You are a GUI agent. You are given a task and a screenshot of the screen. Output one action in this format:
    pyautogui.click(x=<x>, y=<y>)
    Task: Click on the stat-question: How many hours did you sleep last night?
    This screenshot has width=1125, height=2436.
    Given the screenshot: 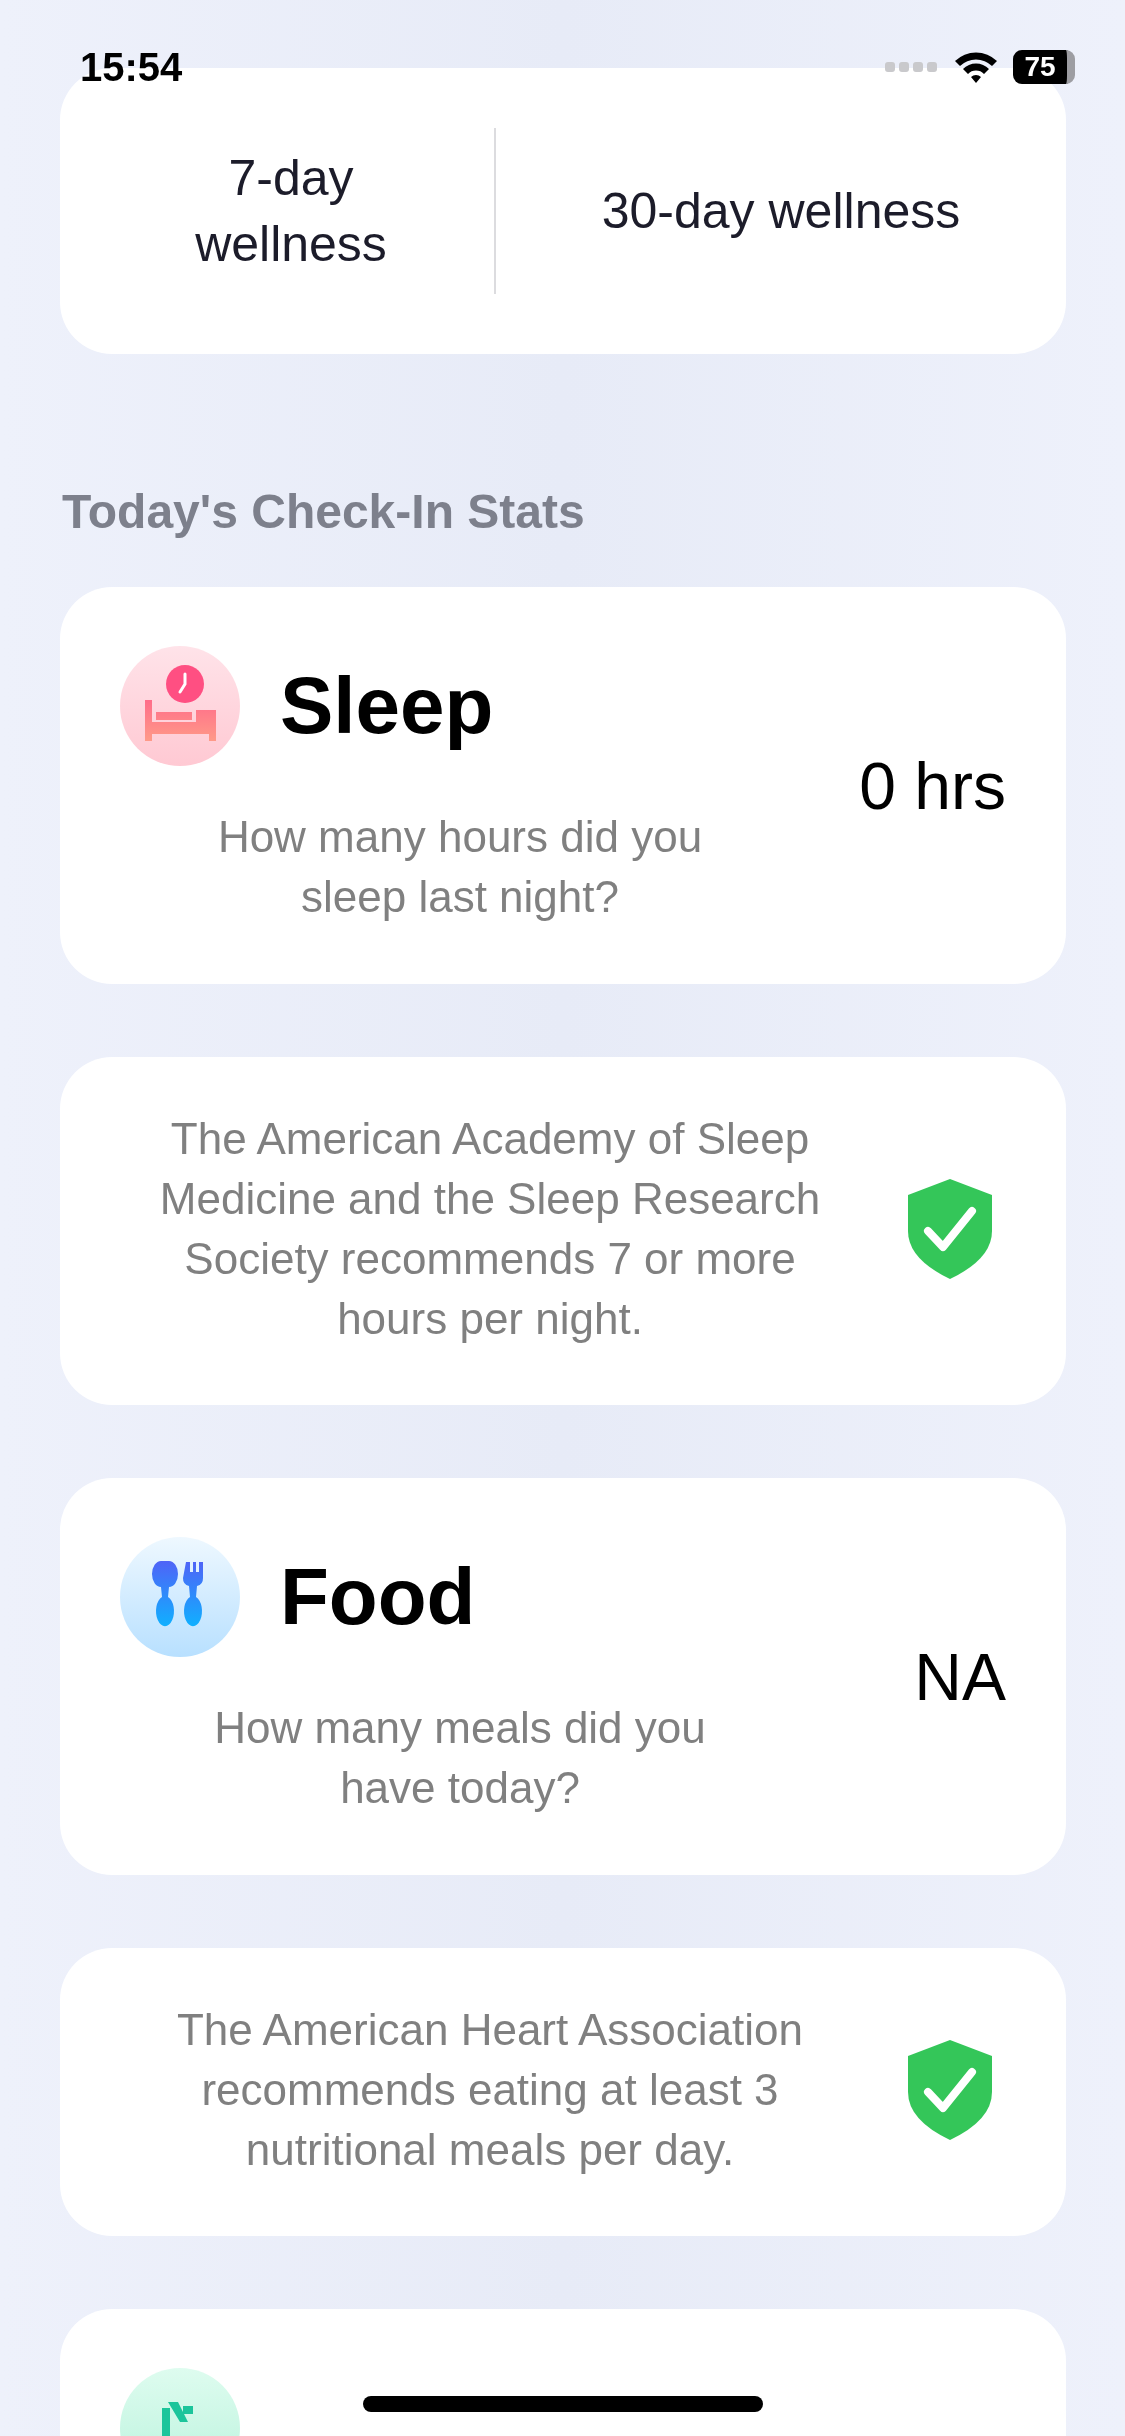 What is the action you would take?
    pyautogui.click(x=460, y=867)
    